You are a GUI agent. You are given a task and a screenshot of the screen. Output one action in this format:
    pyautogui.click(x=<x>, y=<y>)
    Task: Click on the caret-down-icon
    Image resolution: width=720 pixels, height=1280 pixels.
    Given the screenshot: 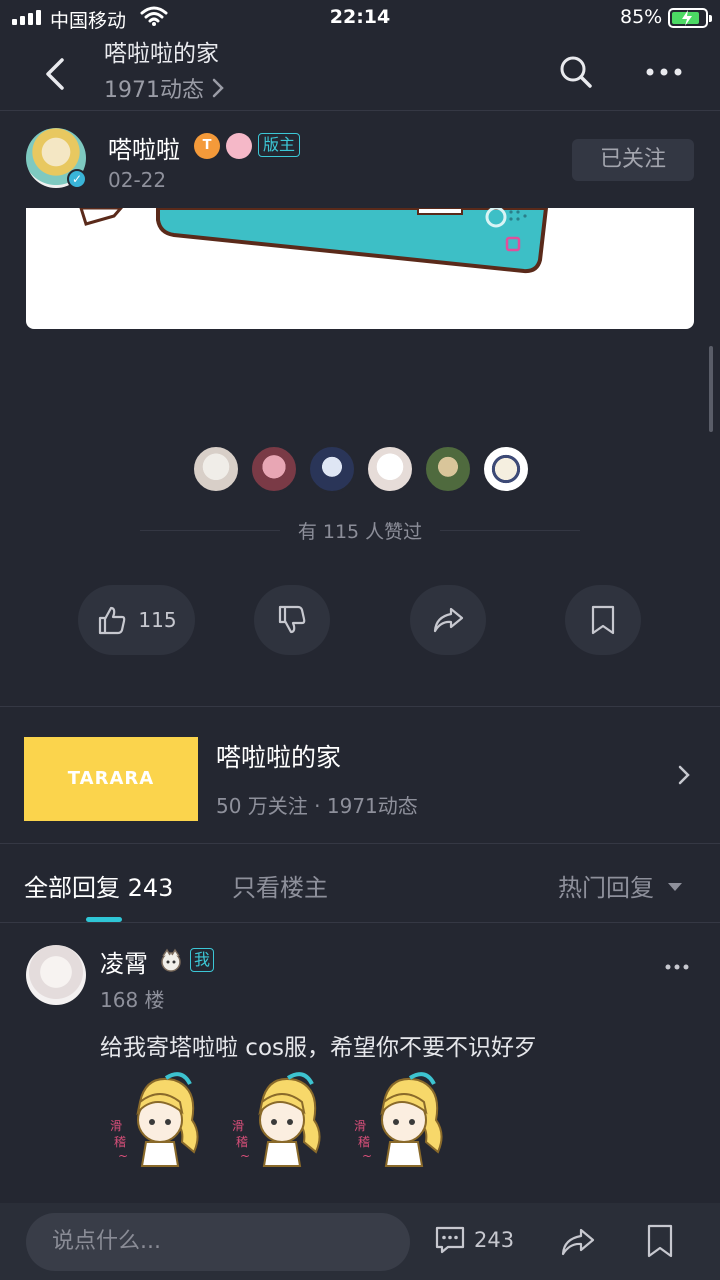 What is the action you would take?
    pyautogui.click(x=675, y=886)
    